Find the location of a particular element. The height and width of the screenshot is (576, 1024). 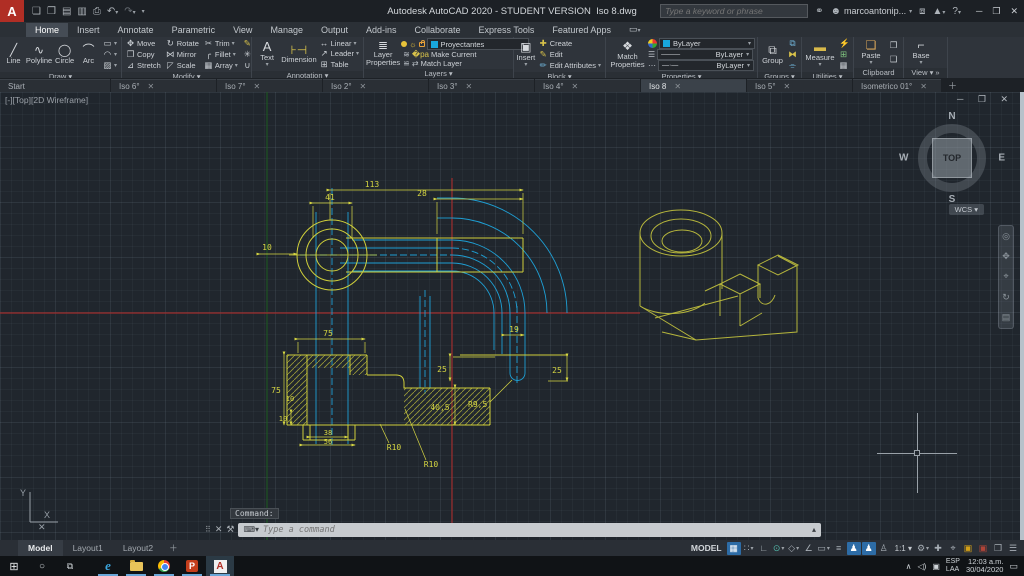

layout-tab-layout2: Layout2 is located at coordinates (138, 548).